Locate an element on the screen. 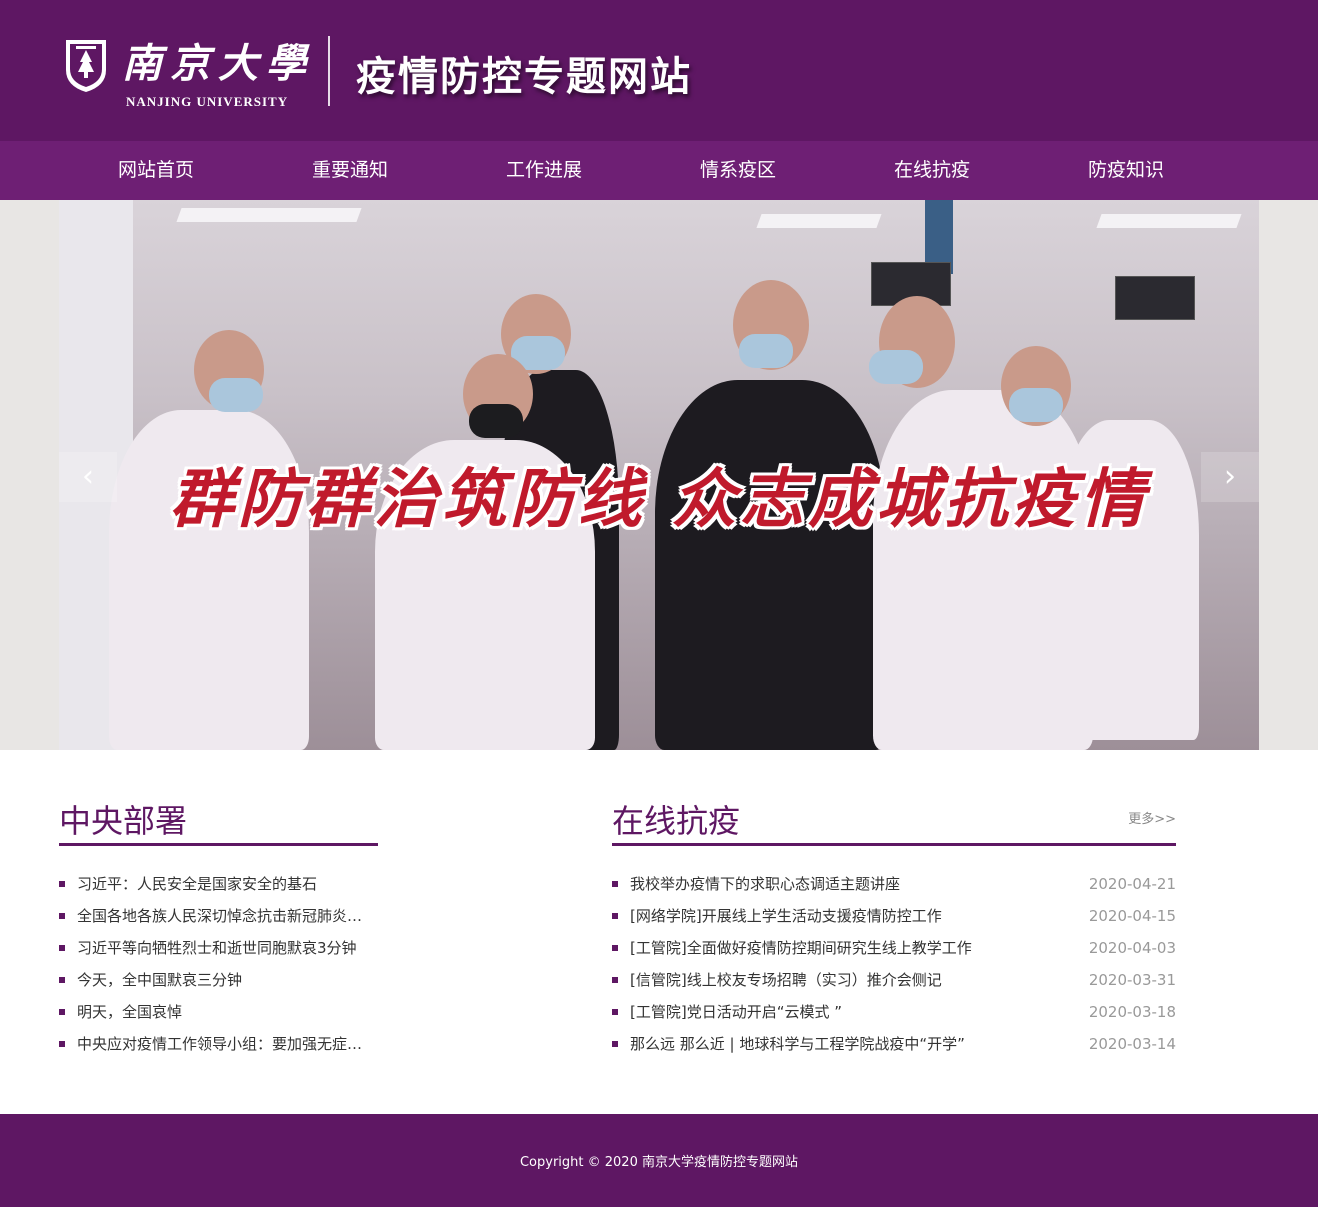 This screenshot has height=1207, width=1318. university-name-en: NANJING UNIVERSITY is located at coordinates (207, 101).